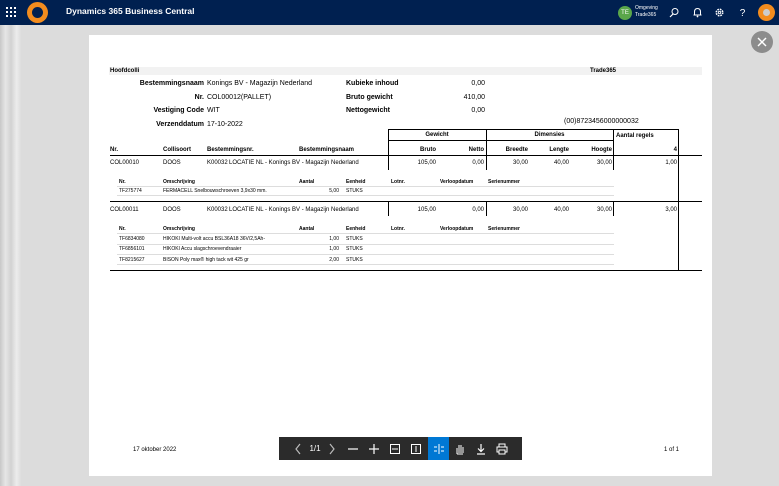  What do you see at coordinates (180, 124) in the screenshot?
I see `verzenddatum-label: Verzenddatum` at bounding box center [180, 124].